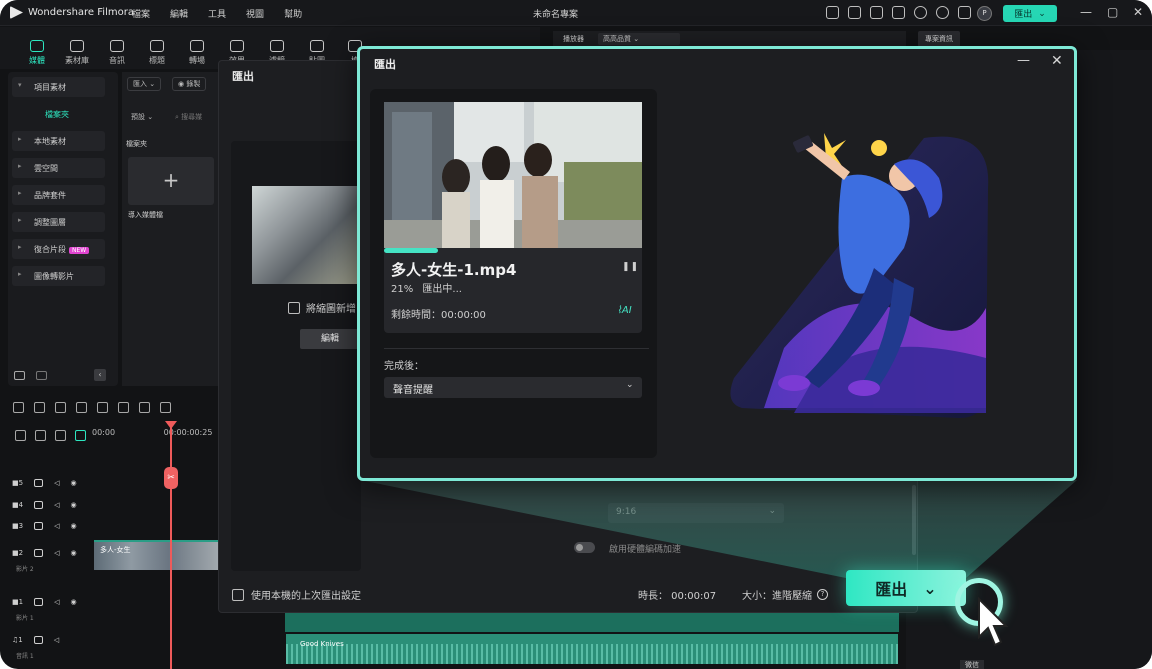  Describe the element at coordinates (41, 375) in the screenshot. I see `folder-icon` at that location.